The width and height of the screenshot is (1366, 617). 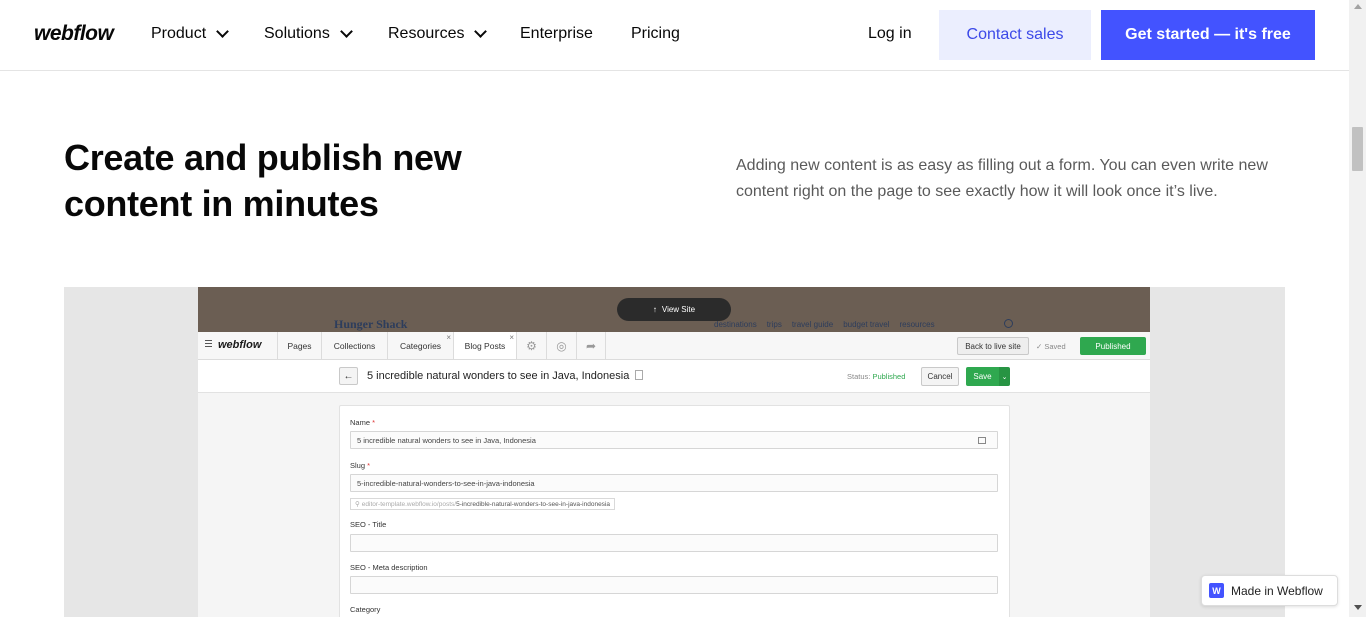 I want to click on arrow-up-icon: ↑, so click(x=654, y=309).